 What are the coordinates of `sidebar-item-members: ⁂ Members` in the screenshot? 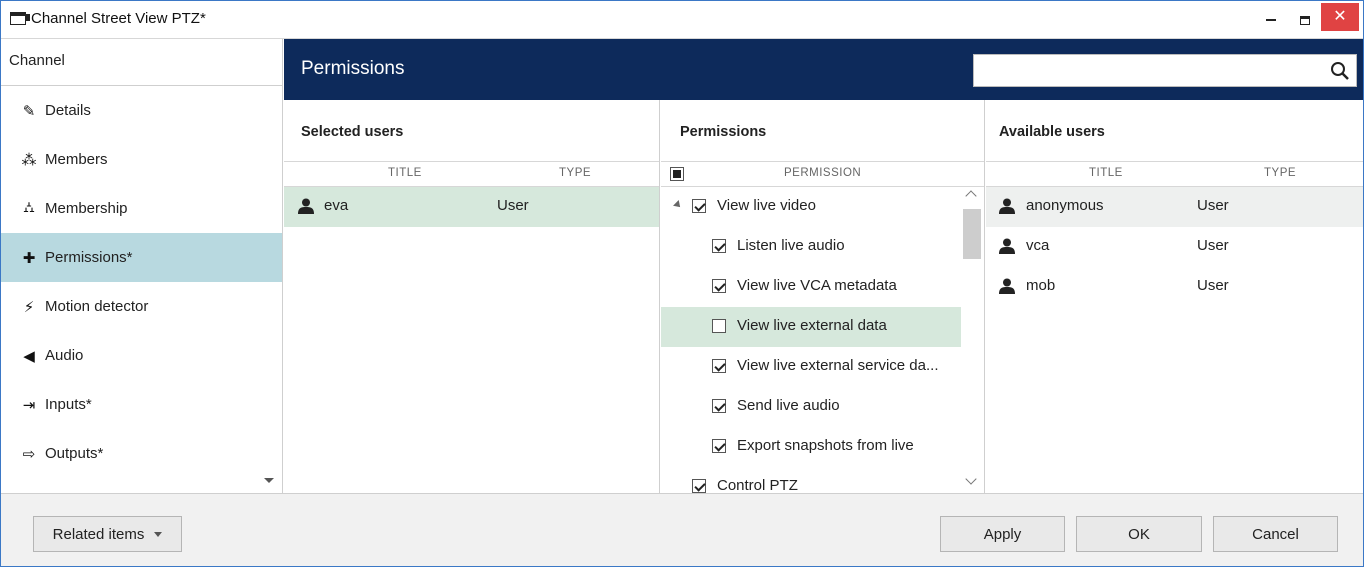 It's located at (141, 159).